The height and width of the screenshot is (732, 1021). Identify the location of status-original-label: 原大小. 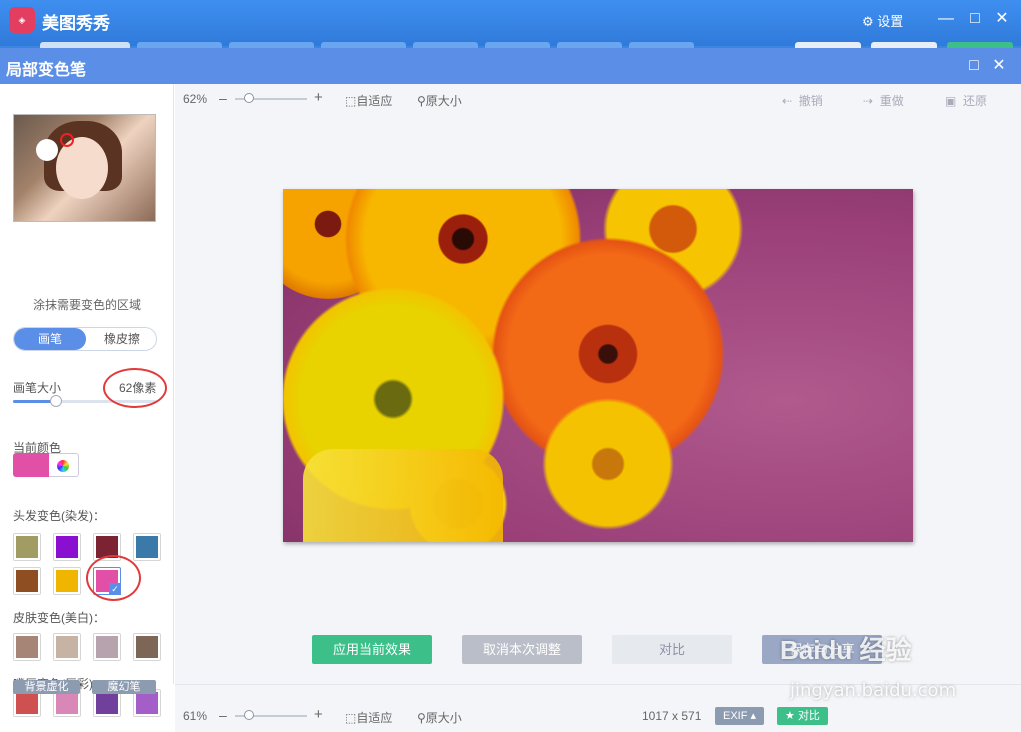
(443, 718).